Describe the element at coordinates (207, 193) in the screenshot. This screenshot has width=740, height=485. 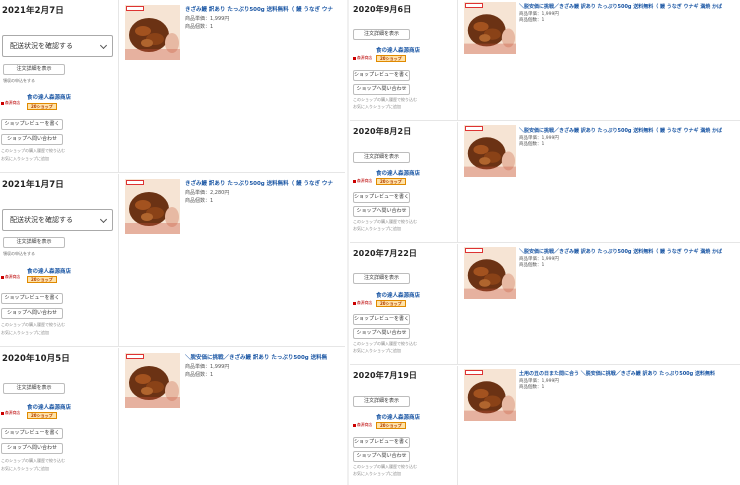
I see `product-price: 商品単価：2,280円` at that location.